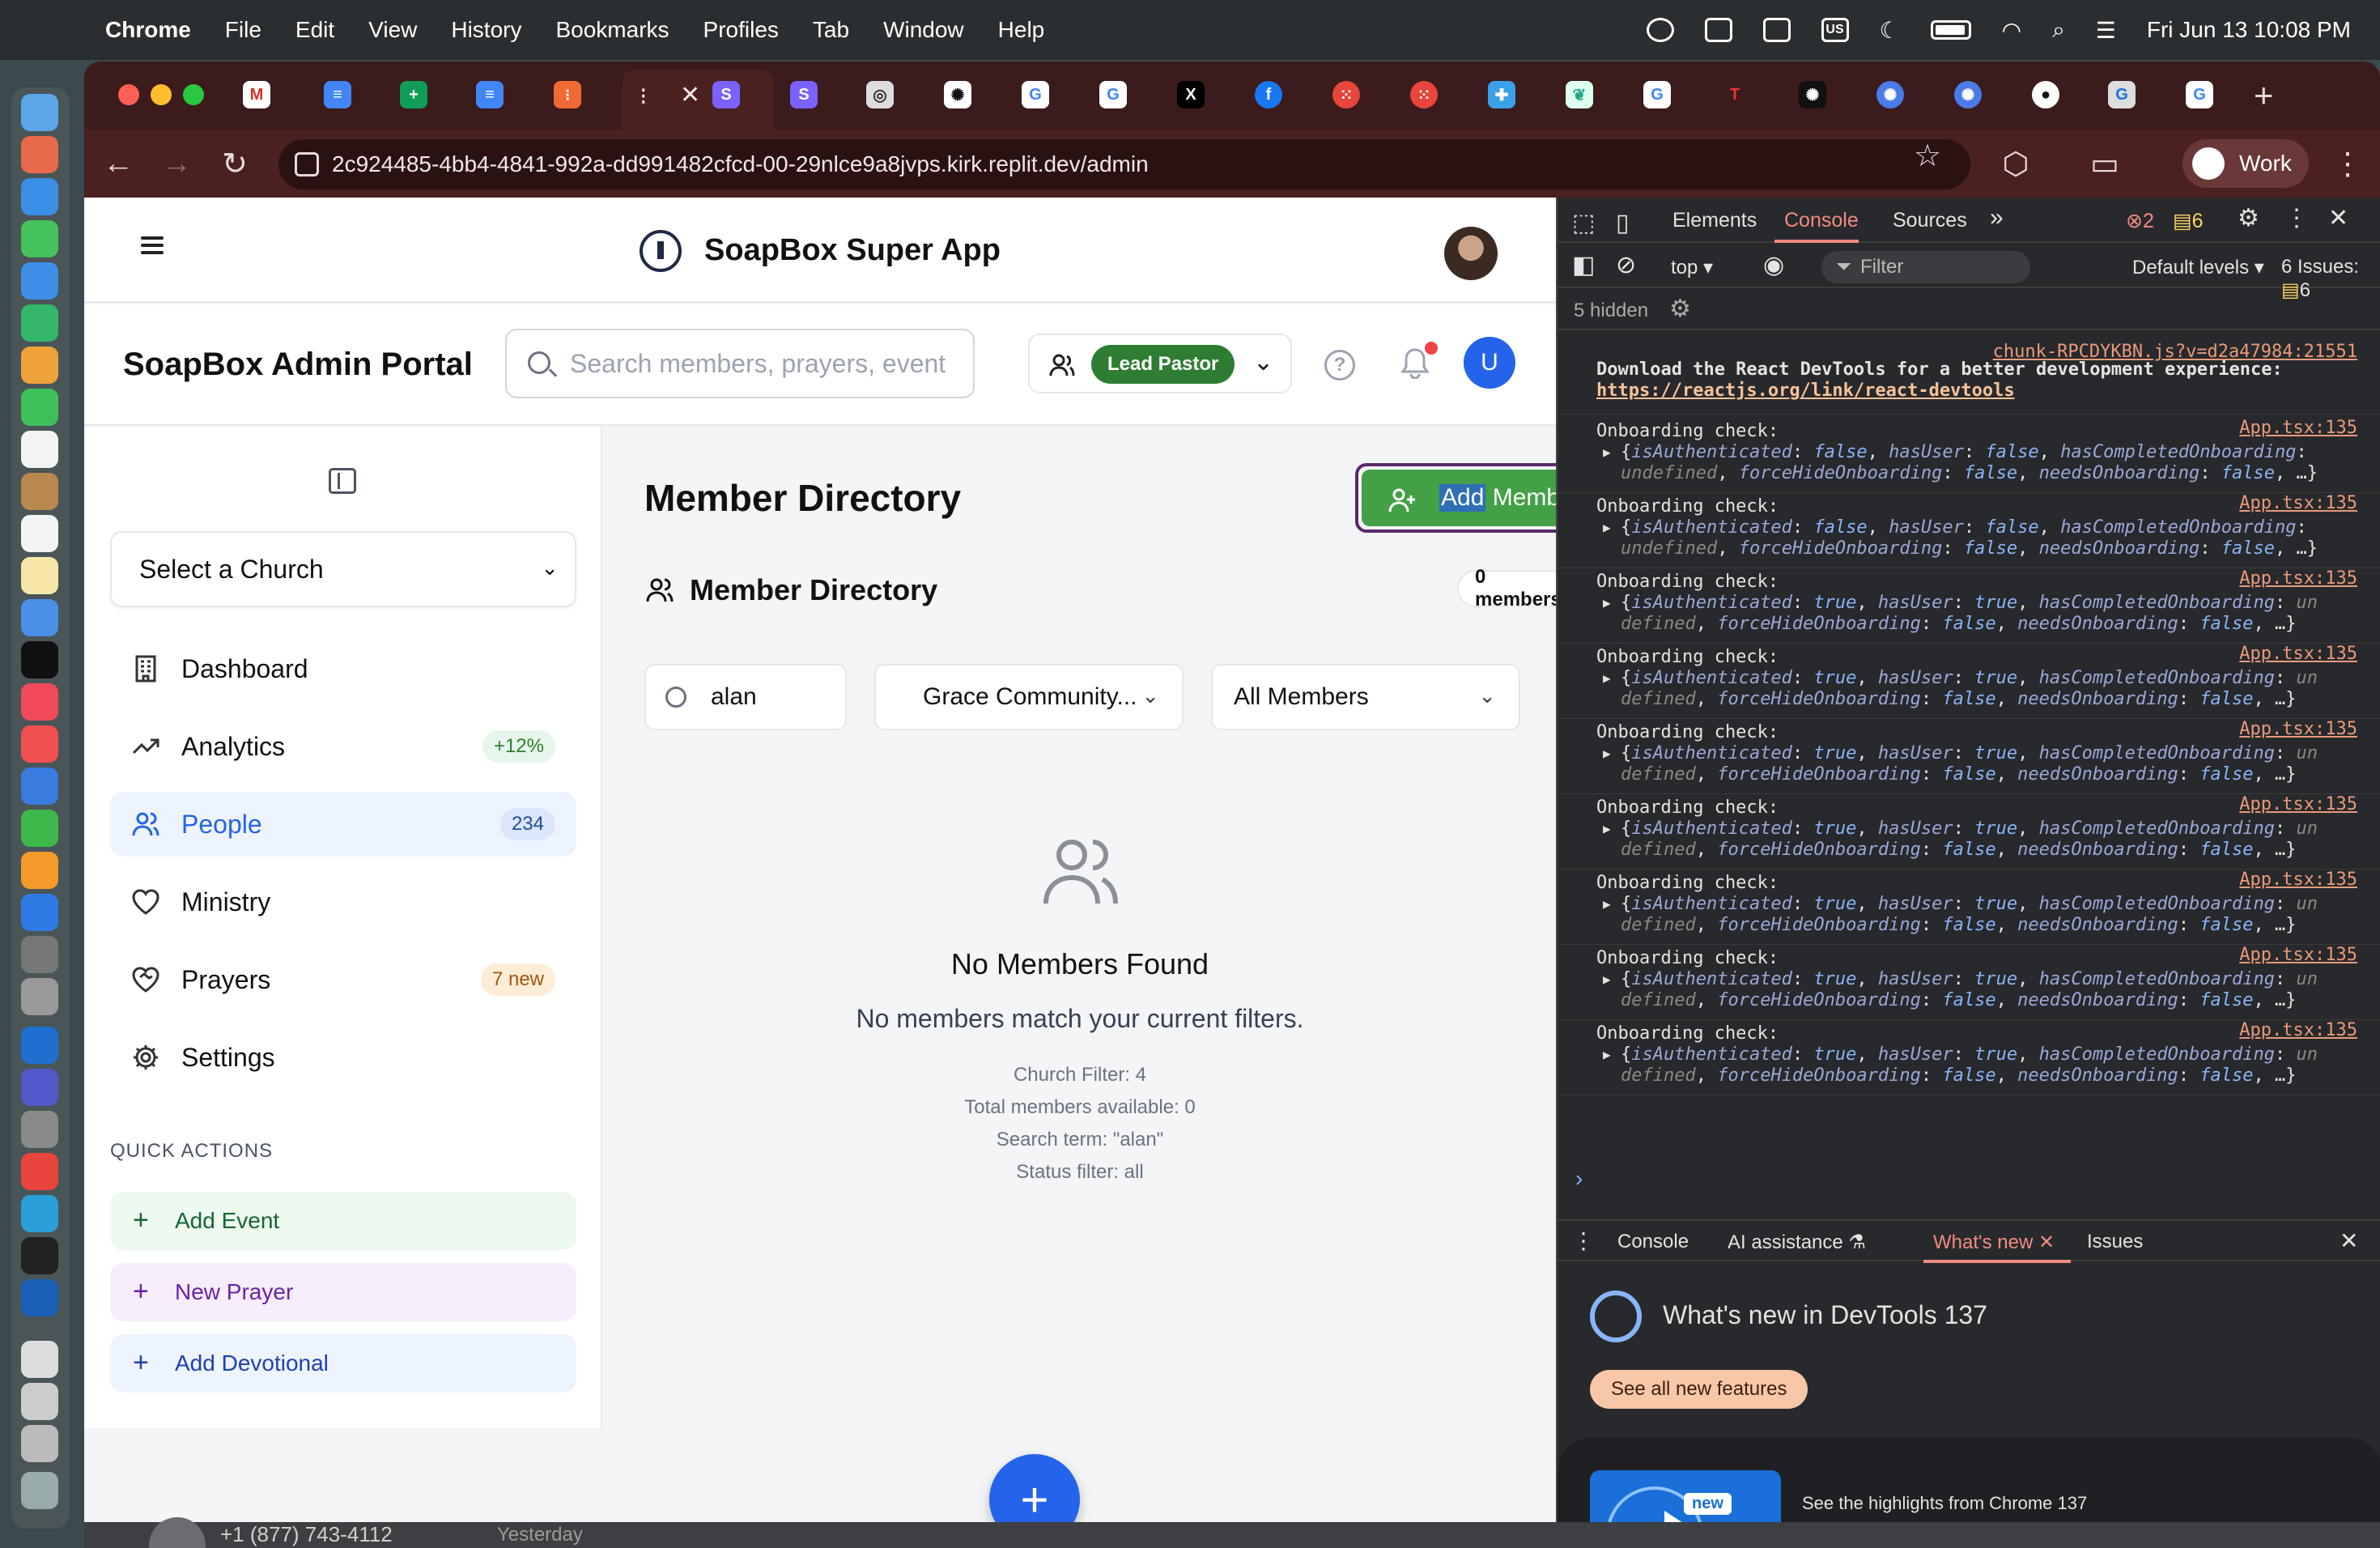  What do you see at coordinates (2245, 164) in the screenshot?
I see `profile-button: Work` at bounding box center [2245, 164].